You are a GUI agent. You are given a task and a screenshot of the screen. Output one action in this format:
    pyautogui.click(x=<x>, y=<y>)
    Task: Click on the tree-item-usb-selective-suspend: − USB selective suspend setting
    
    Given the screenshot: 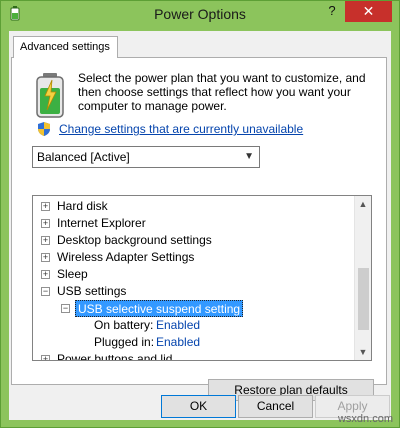 What is the action you would take?
    pyautogui.click(x=201, y=308)
    